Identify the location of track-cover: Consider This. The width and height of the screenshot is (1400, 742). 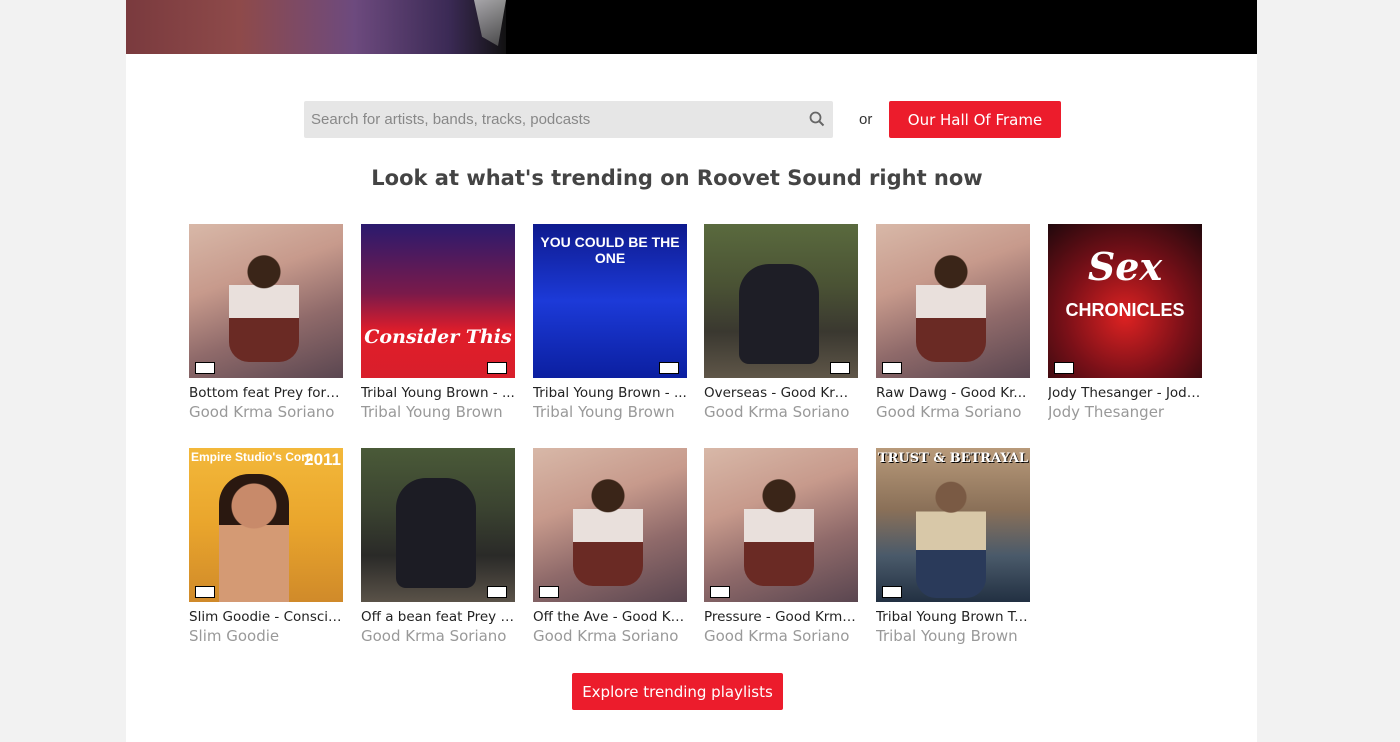
(438, 301).